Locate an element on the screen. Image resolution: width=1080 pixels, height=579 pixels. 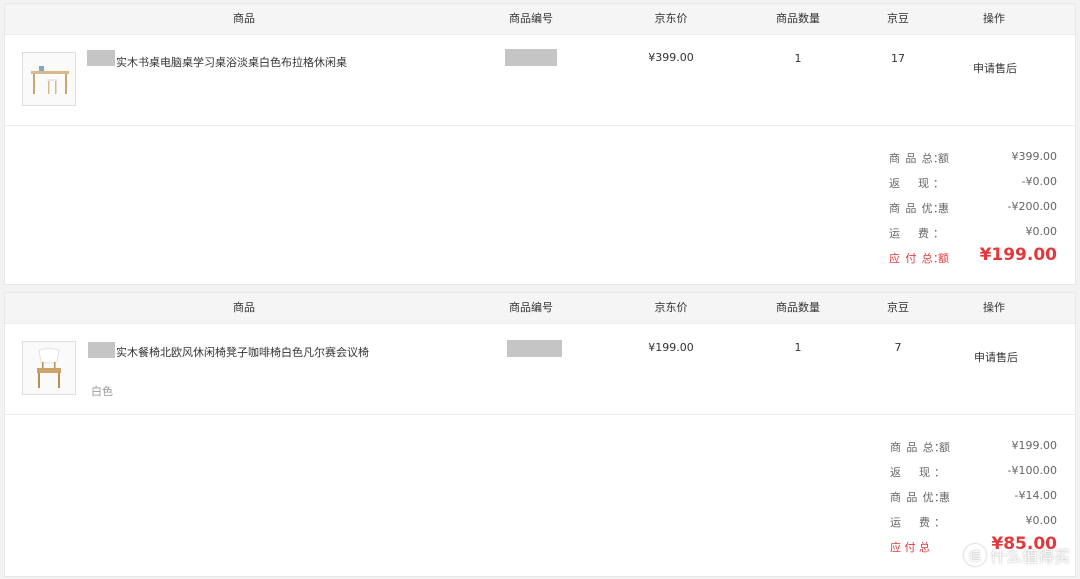
summary-discount-value: -¥200.00 is located at coordinates (1032, 206).